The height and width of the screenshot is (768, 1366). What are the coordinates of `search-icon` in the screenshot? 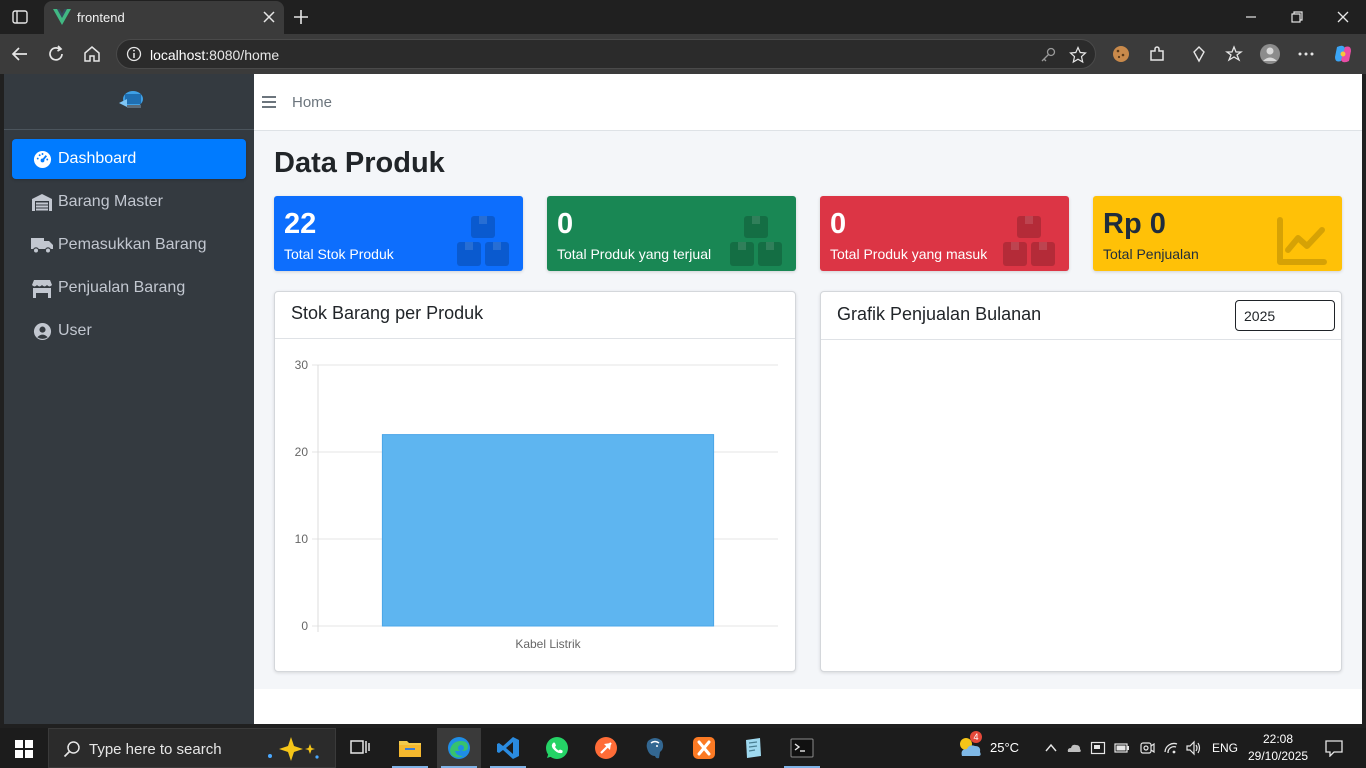 It's located at (71, 749).